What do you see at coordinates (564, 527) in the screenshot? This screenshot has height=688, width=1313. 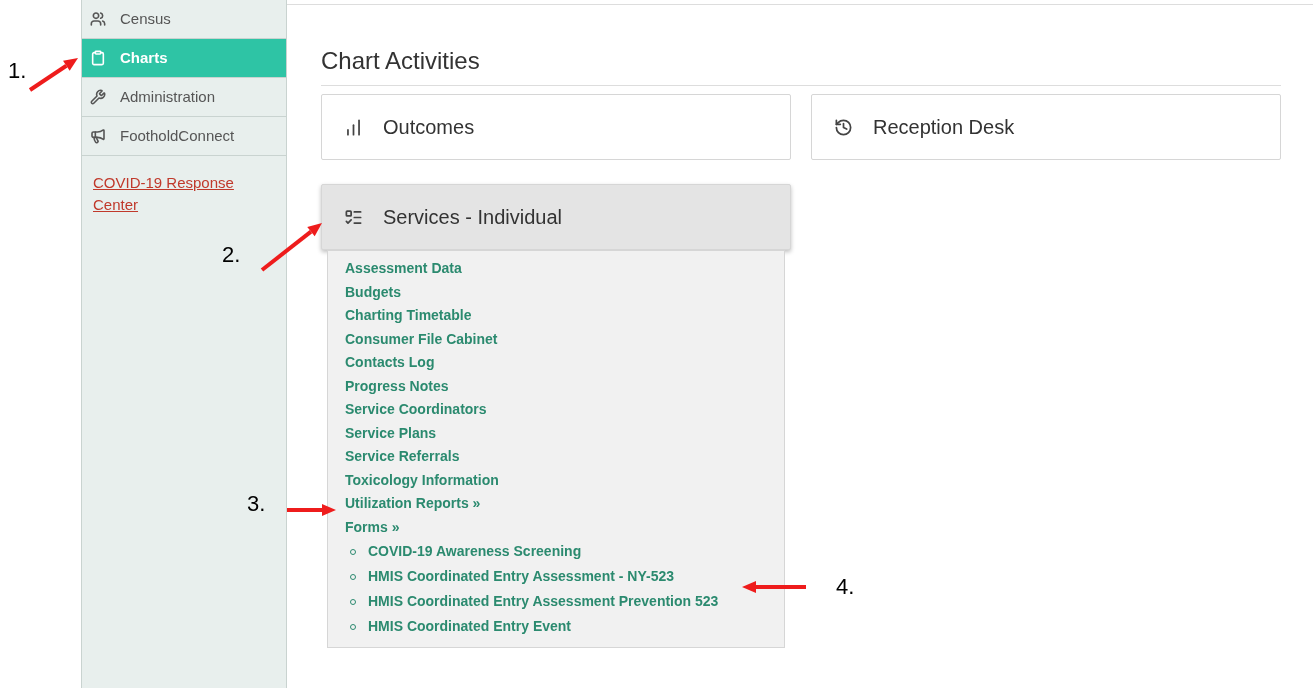 I see `menu-link: Forms »` at bounding box center [564, 527].